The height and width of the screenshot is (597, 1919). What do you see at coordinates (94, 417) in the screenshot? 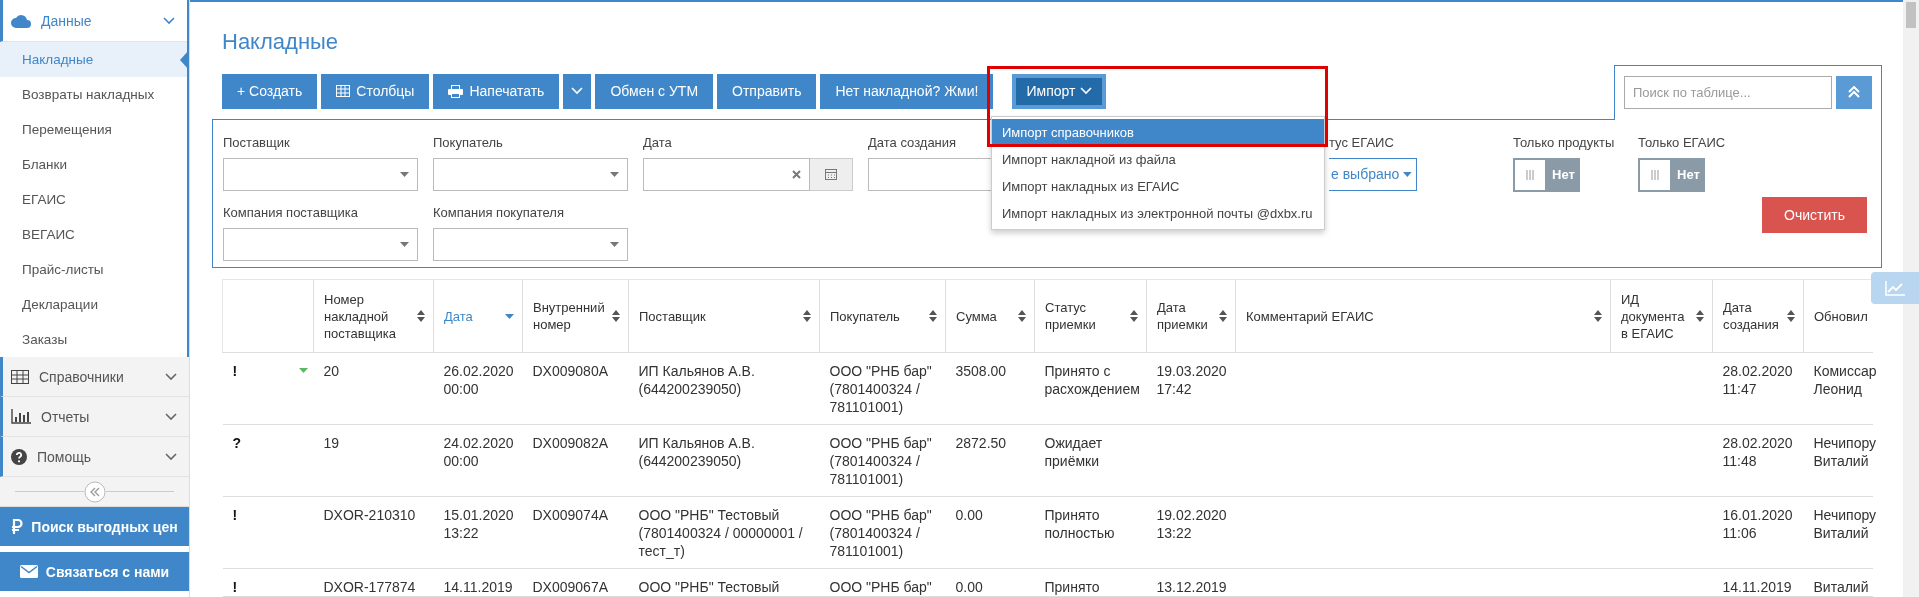
I see `sidebar-section-header: Отчеты` at bounding box center [94, 417].